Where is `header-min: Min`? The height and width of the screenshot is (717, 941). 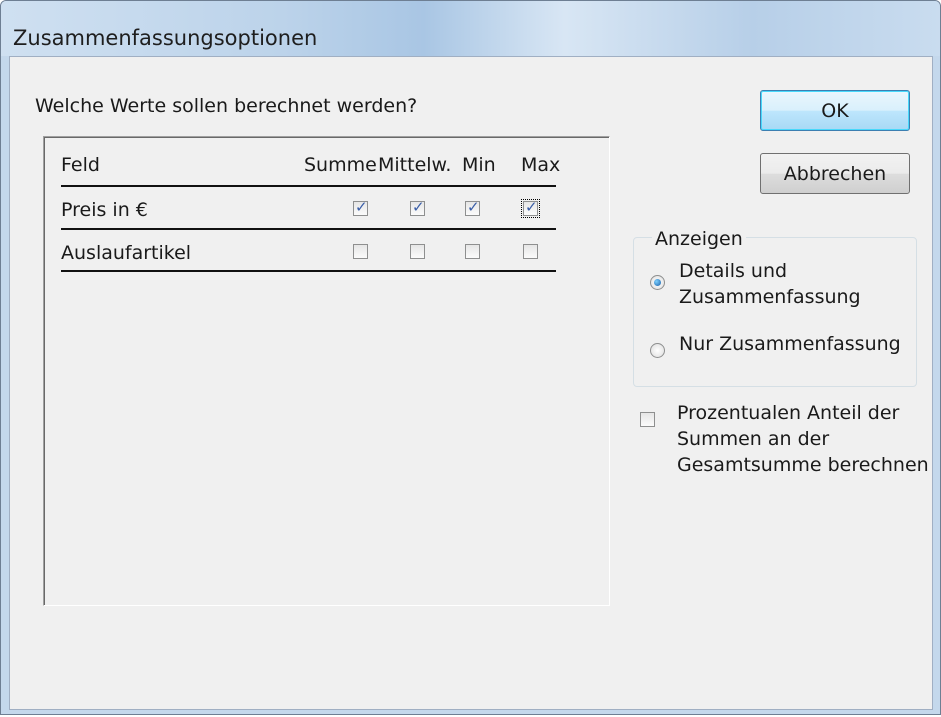 header-min: Min is located at coordinates (479, 165).